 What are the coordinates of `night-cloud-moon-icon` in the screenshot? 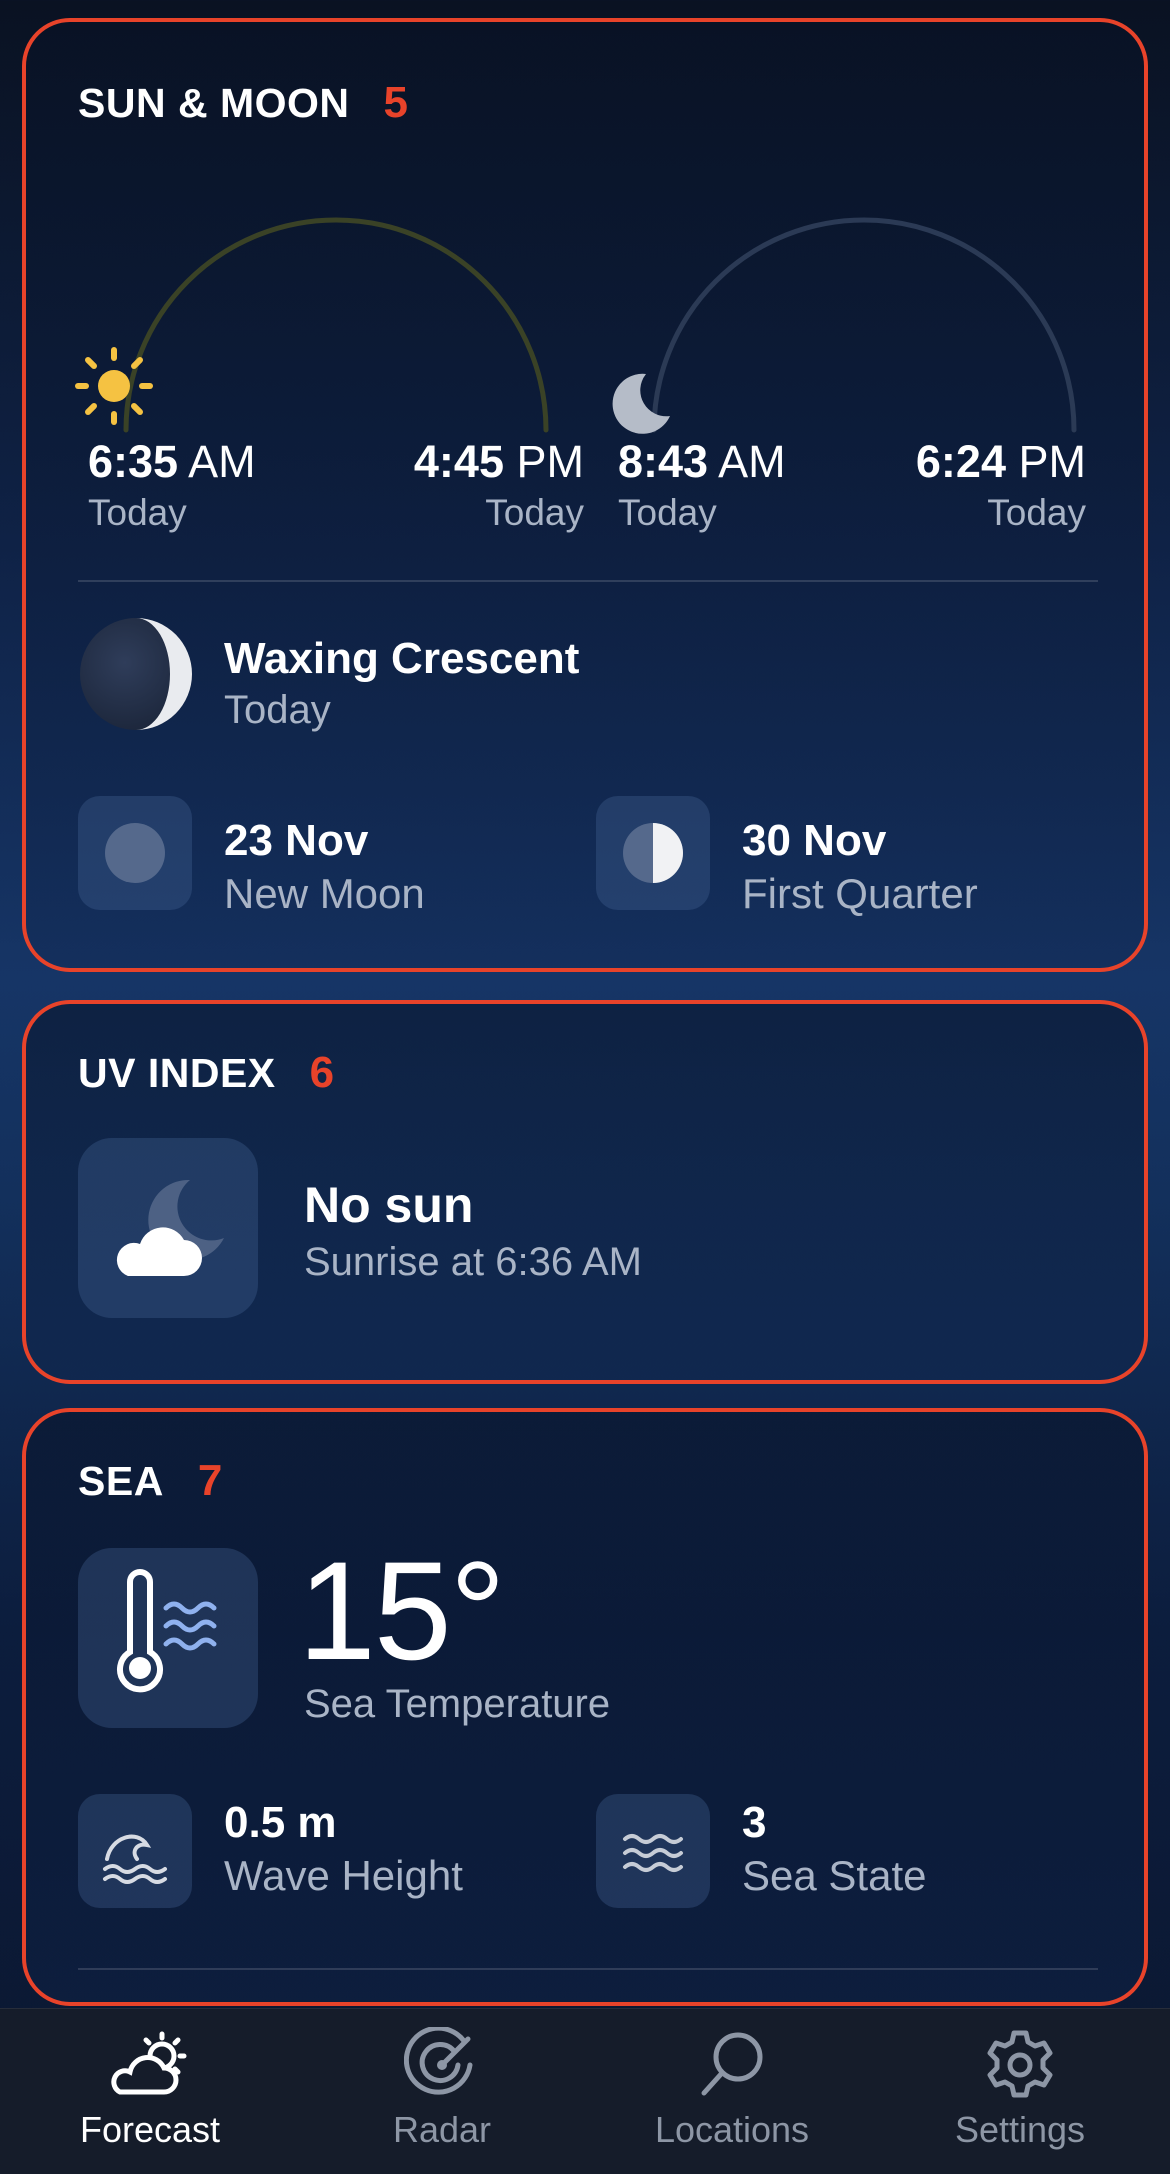 It's located at (170, 1227).